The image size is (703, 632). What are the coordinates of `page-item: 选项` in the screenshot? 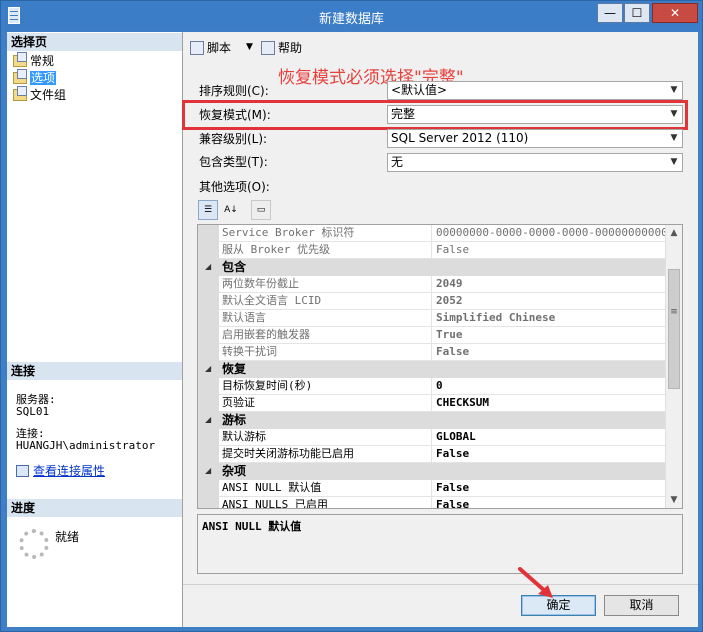 It's located at (35, 77).